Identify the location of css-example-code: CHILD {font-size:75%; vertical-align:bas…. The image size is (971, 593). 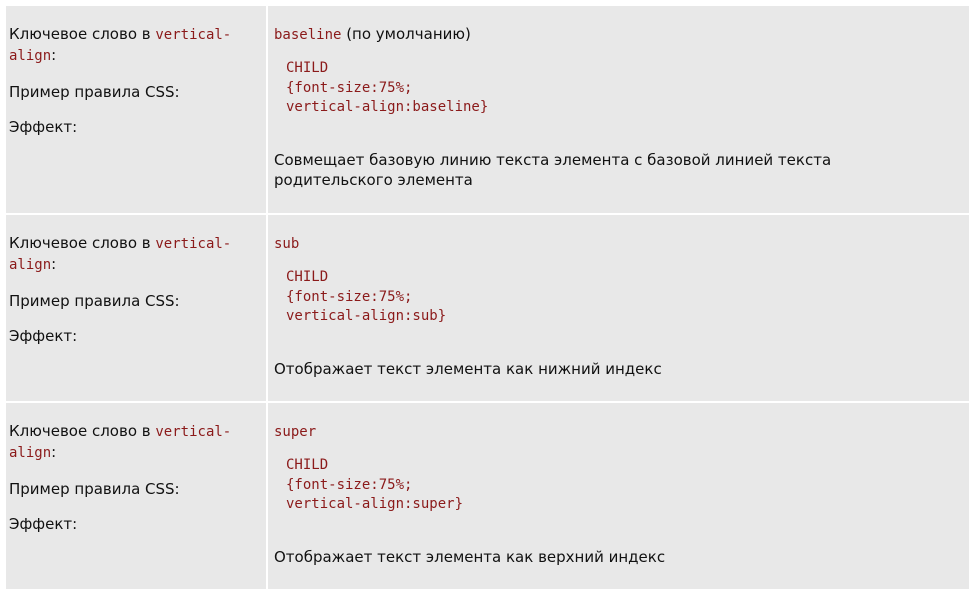
(387, 87).